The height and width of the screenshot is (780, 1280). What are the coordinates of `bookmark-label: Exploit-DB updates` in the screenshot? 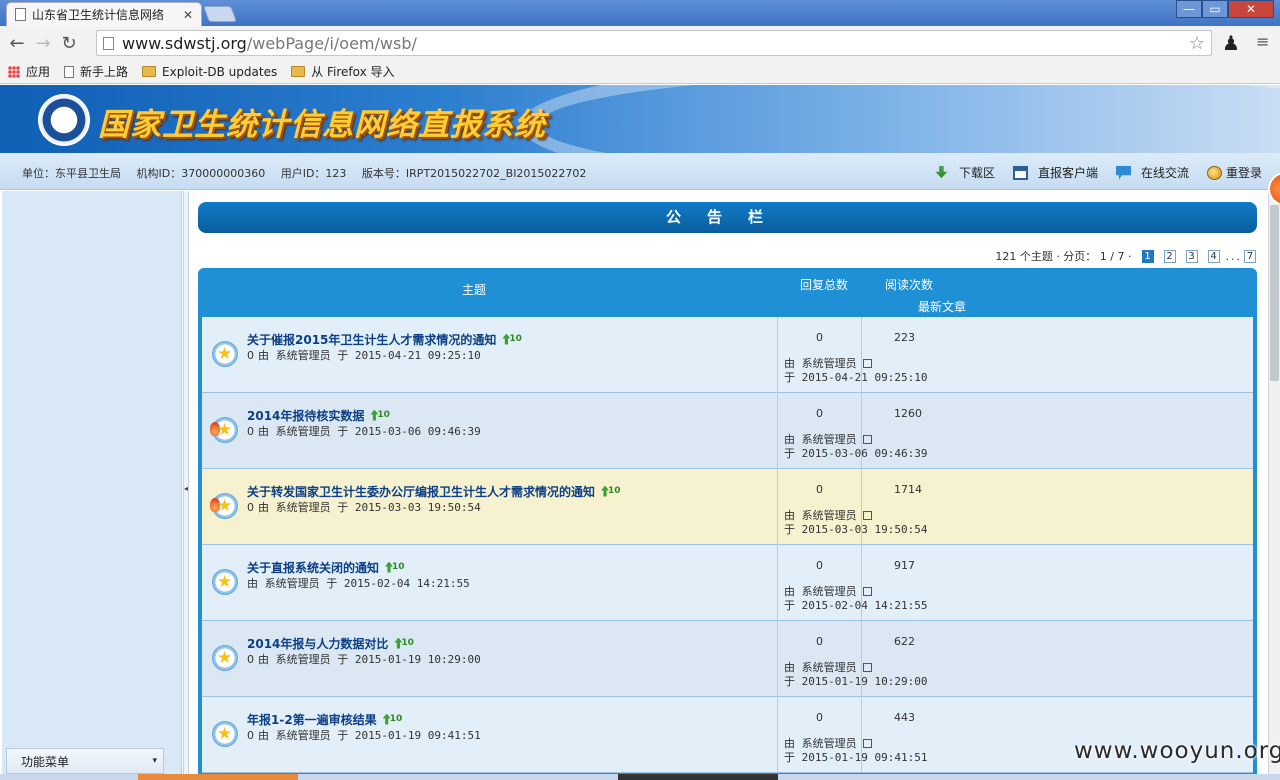 It's located at (220, 71).